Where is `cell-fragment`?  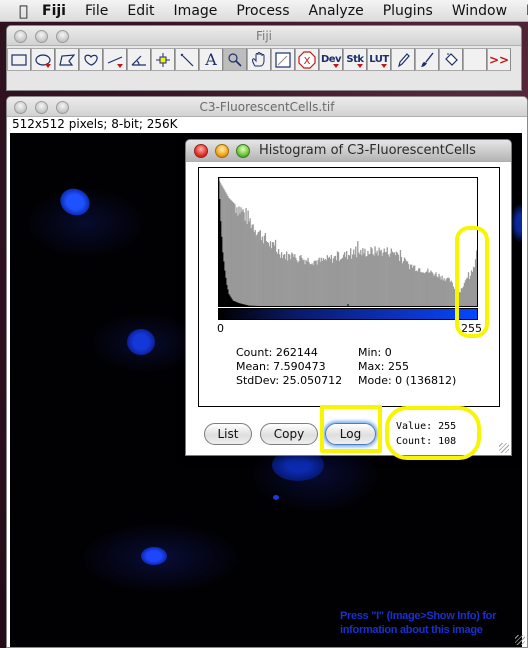
cell-fragment is located at coordinates (276, 497).